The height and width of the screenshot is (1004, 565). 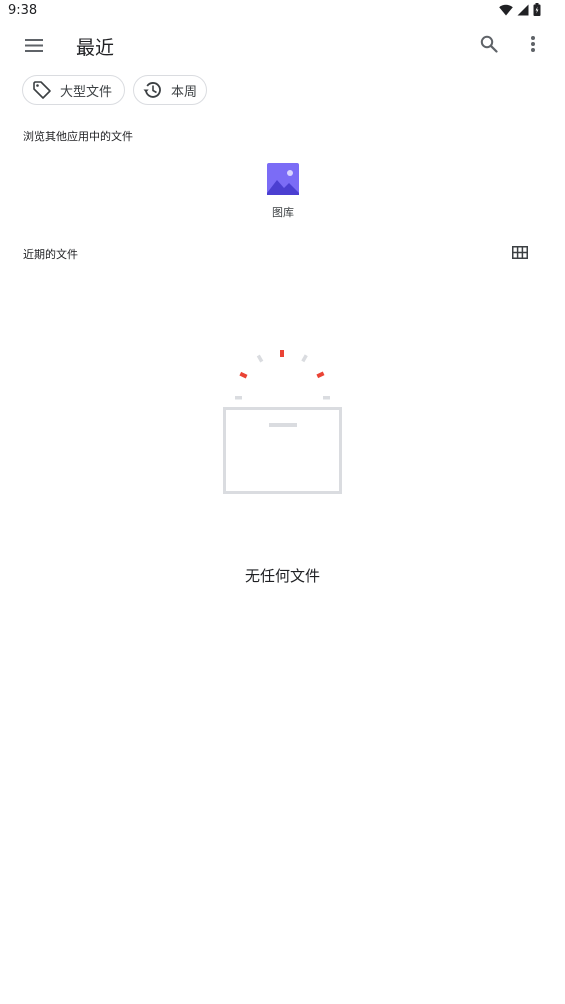 I want to click on filter-chip-large-files: 大型文件, so click(x=73, y=90).